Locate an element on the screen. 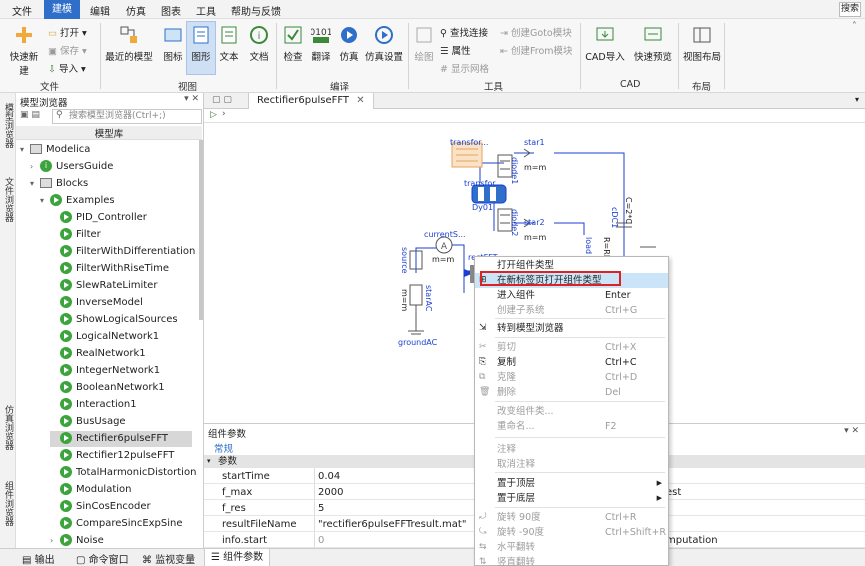 This screenshot has width=865, height=566. tab-model-browser: 模型浏览器 is located at coordinates (8, 125).